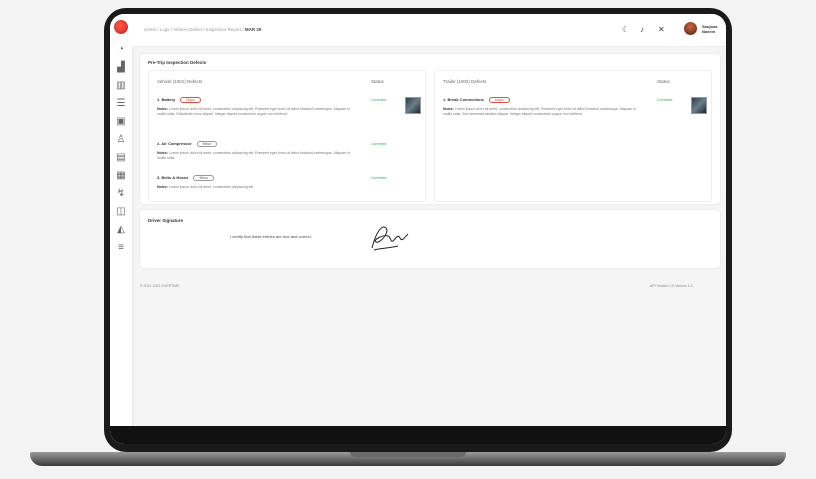 This screenshot has width=816, height=479. I want to click on moon-icon: ☾, so click(625, 29).